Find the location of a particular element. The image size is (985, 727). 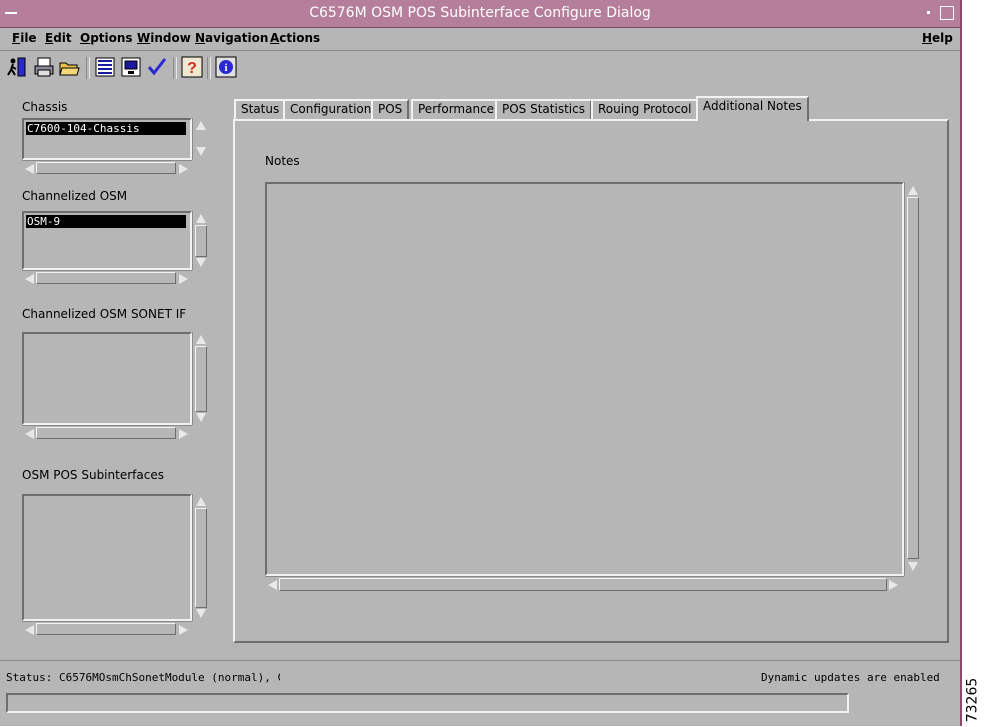

print-icon is located at coordinates (44, 67).